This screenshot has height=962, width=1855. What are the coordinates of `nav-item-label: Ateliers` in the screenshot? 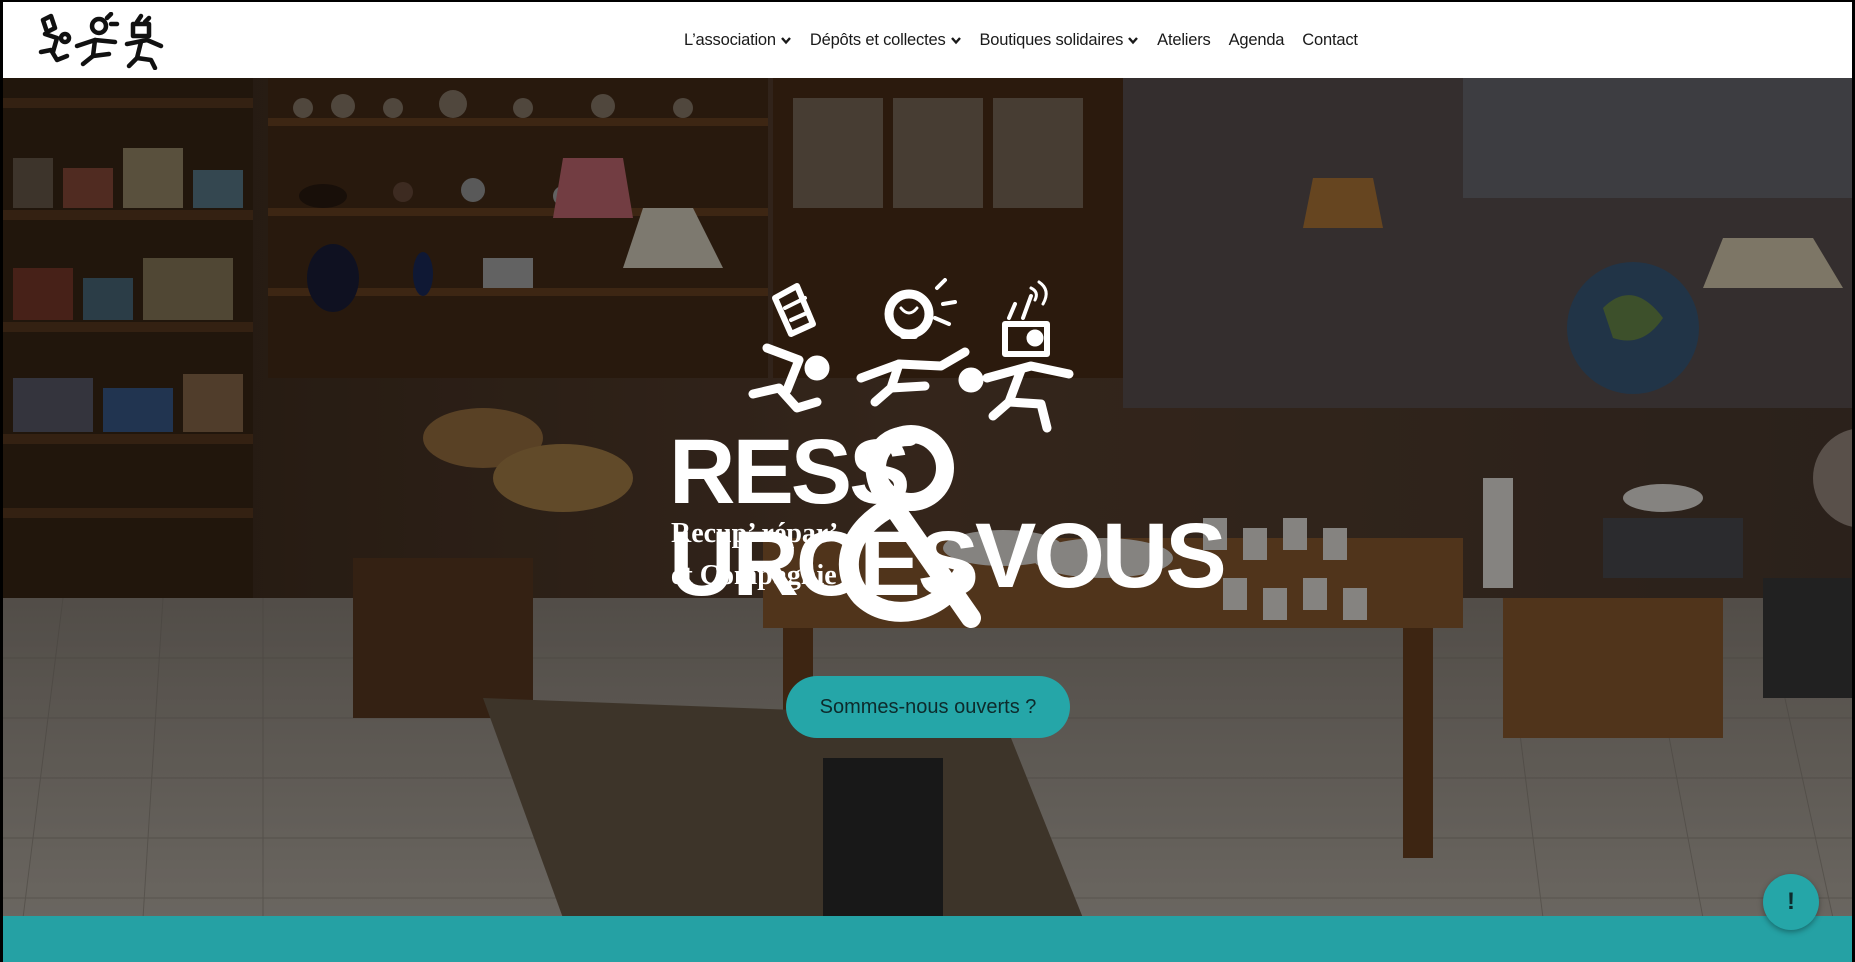 It's located at (1184, 39).